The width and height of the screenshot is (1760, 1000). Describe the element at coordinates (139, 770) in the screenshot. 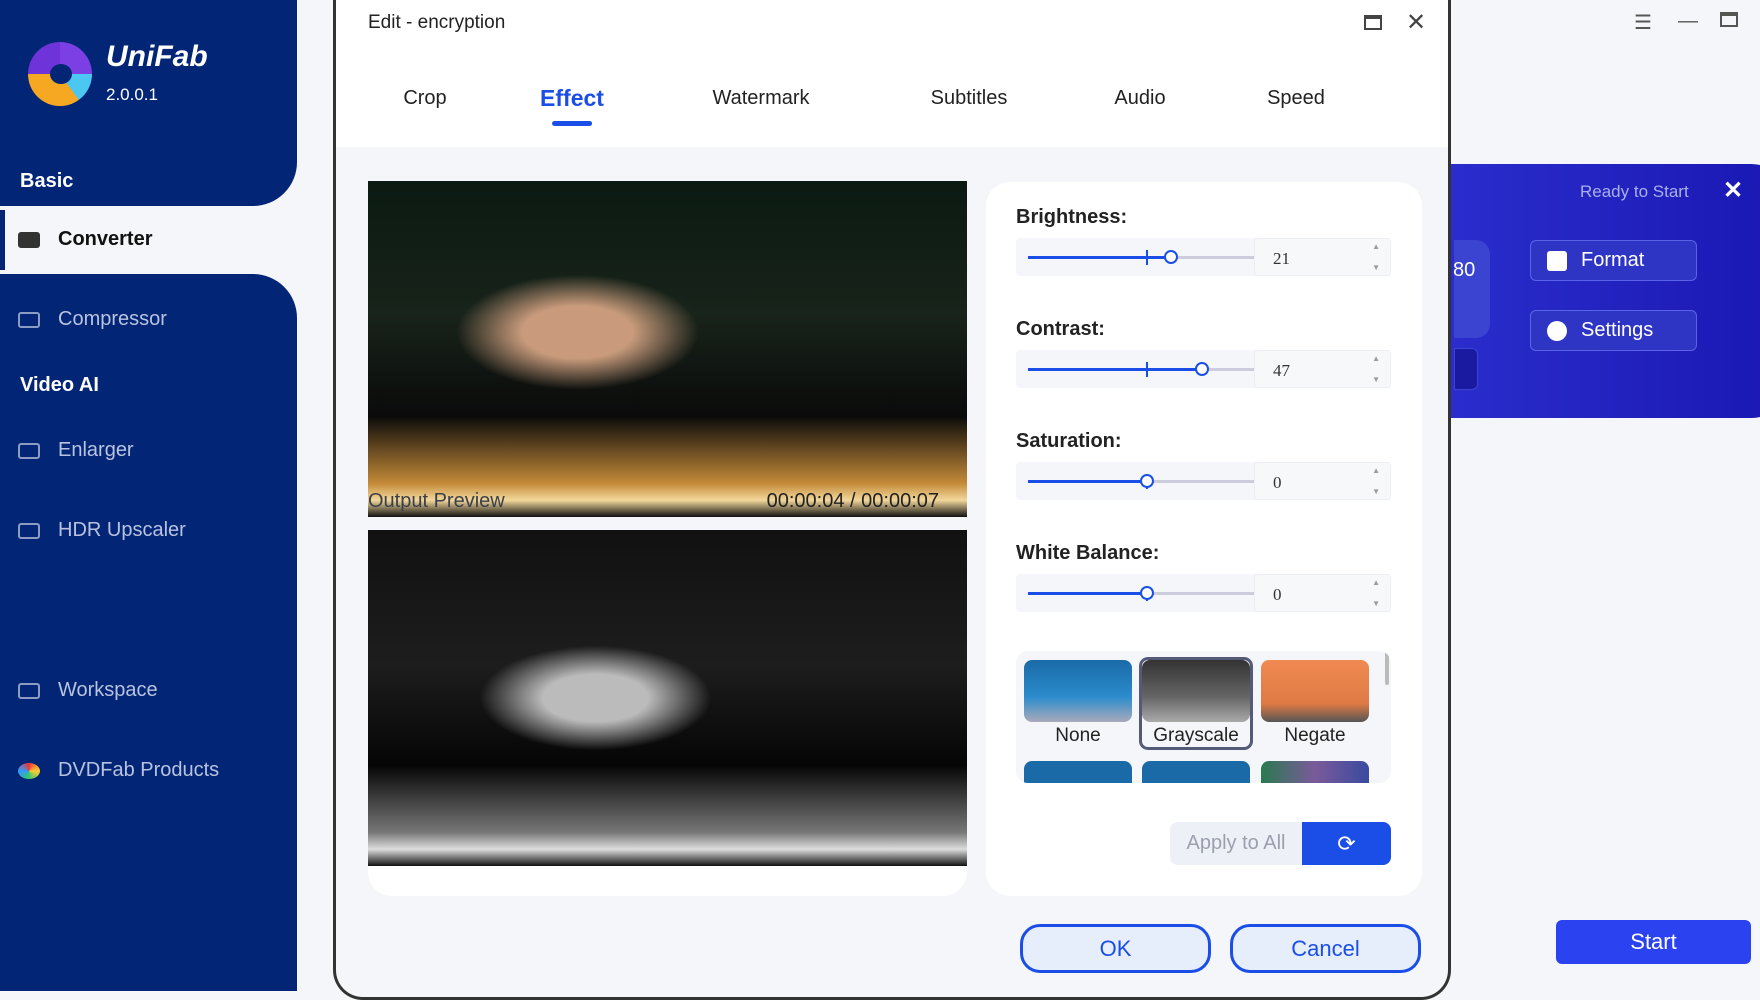

I see `label: DVDFab Products` at that location.